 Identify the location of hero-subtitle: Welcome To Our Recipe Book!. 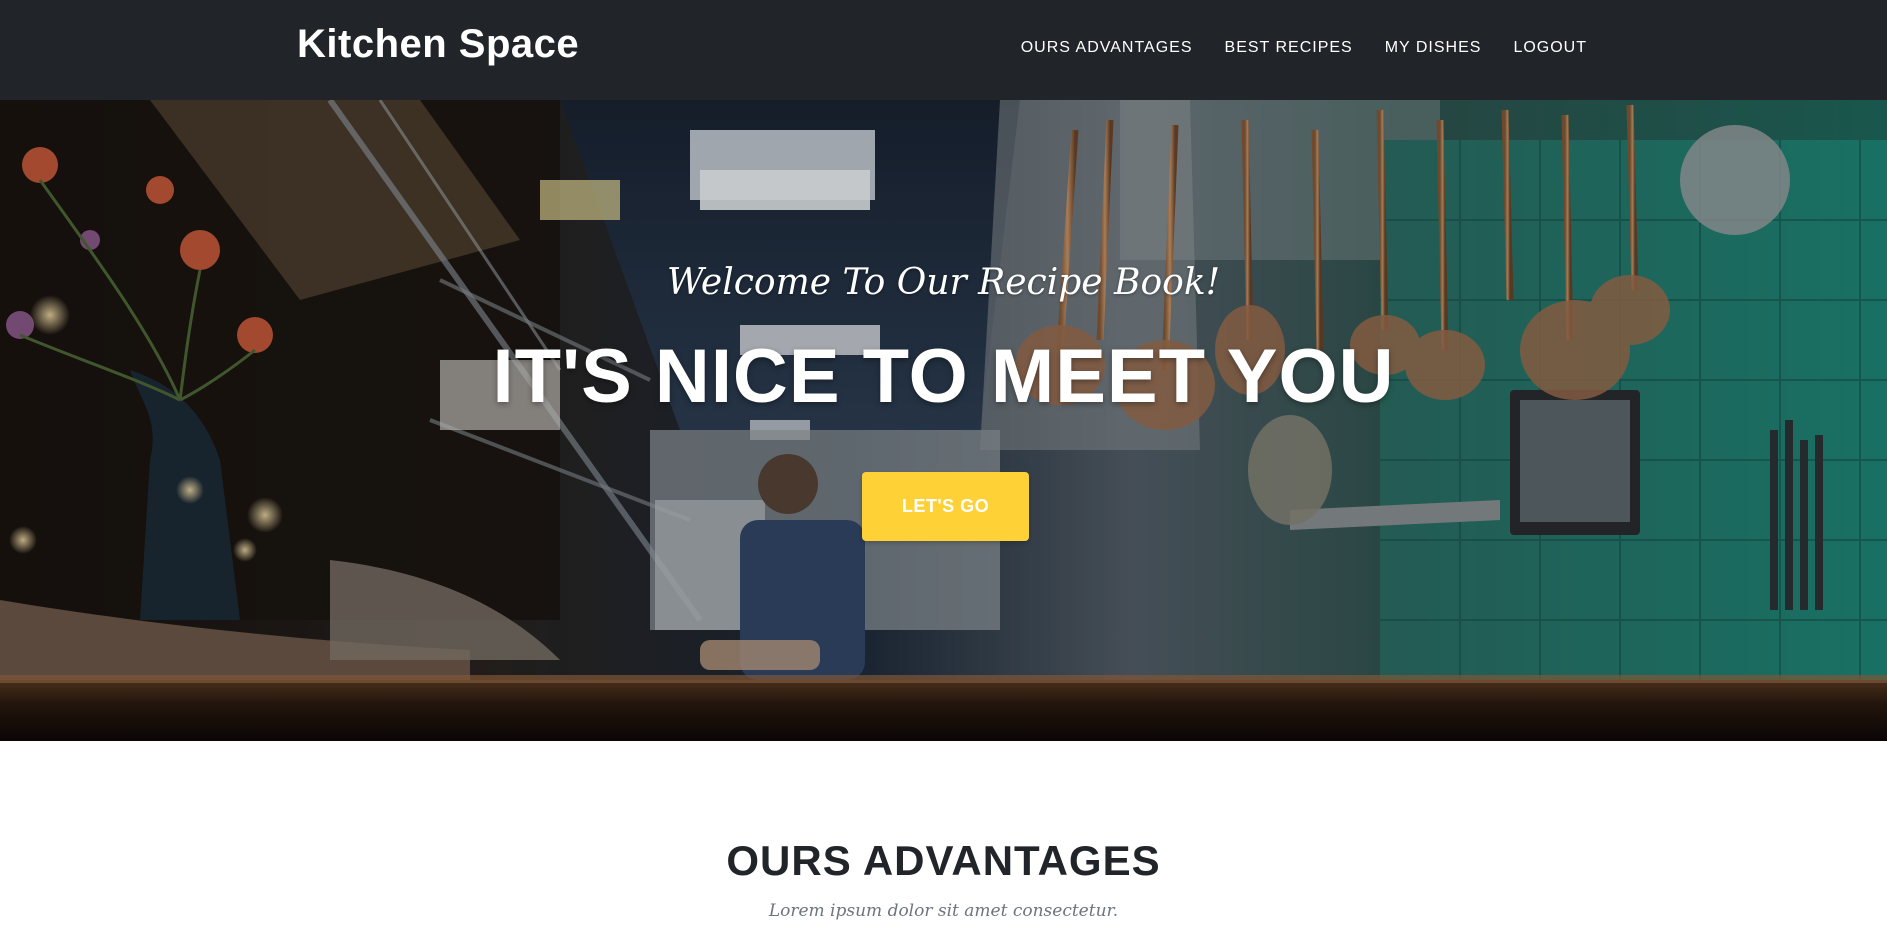
(943, 282).